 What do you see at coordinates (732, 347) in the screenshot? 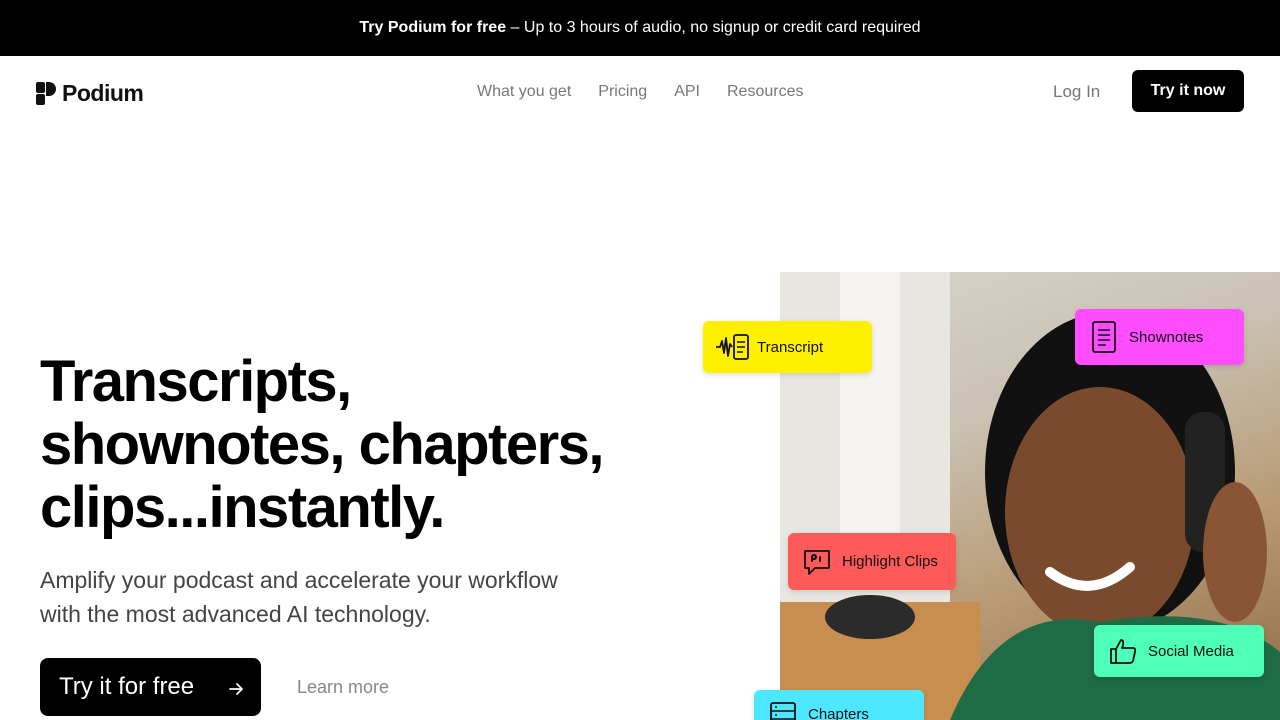
I see `waveform-document-icon` at bounding box center [732, 347].